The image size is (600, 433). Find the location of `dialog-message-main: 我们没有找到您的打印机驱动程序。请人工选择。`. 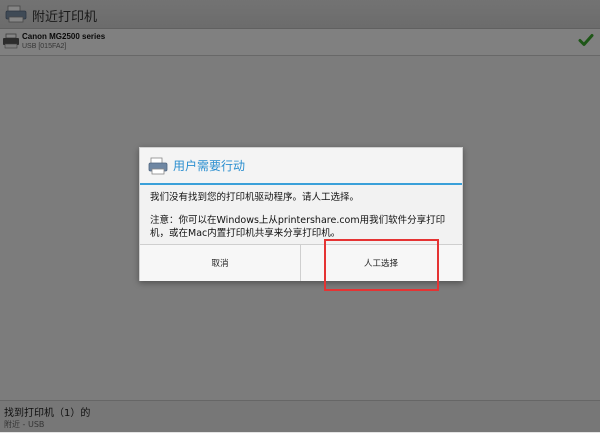

dialog-message-main: 我们没有找到您的打印机驱动程序。请人工选择。 is located at coordinates (255, 197).